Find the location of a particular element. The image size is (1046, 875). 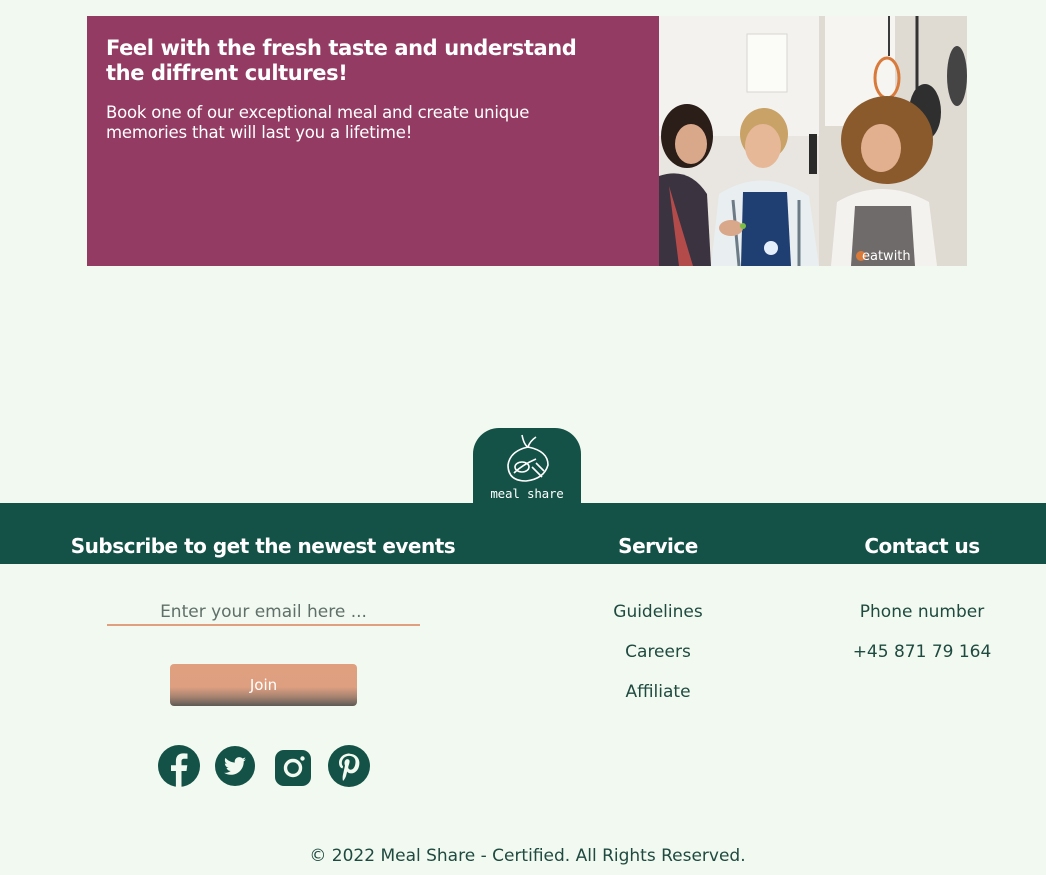

service-heading: Service is located at coordinates (658, 546).